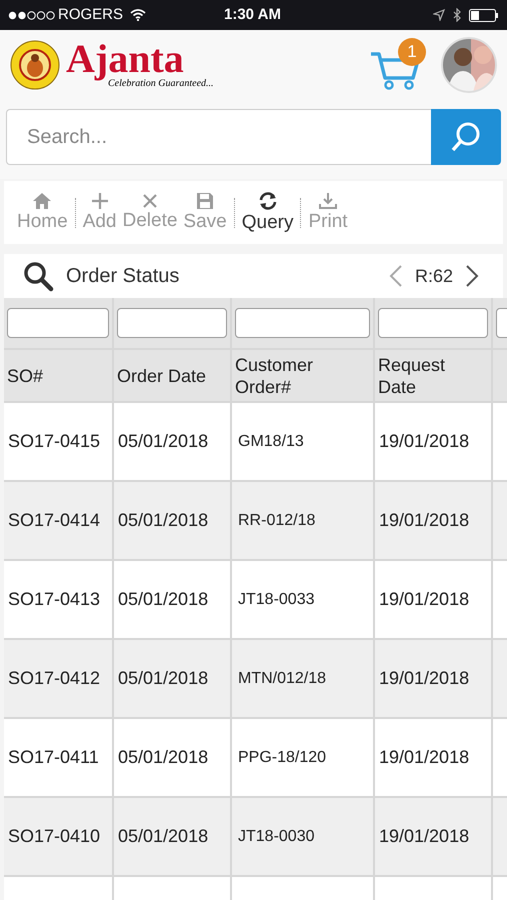 This screenshot has height=900, width=507. I want to click on table-cell-text: GM18/13, so click(271, 442).